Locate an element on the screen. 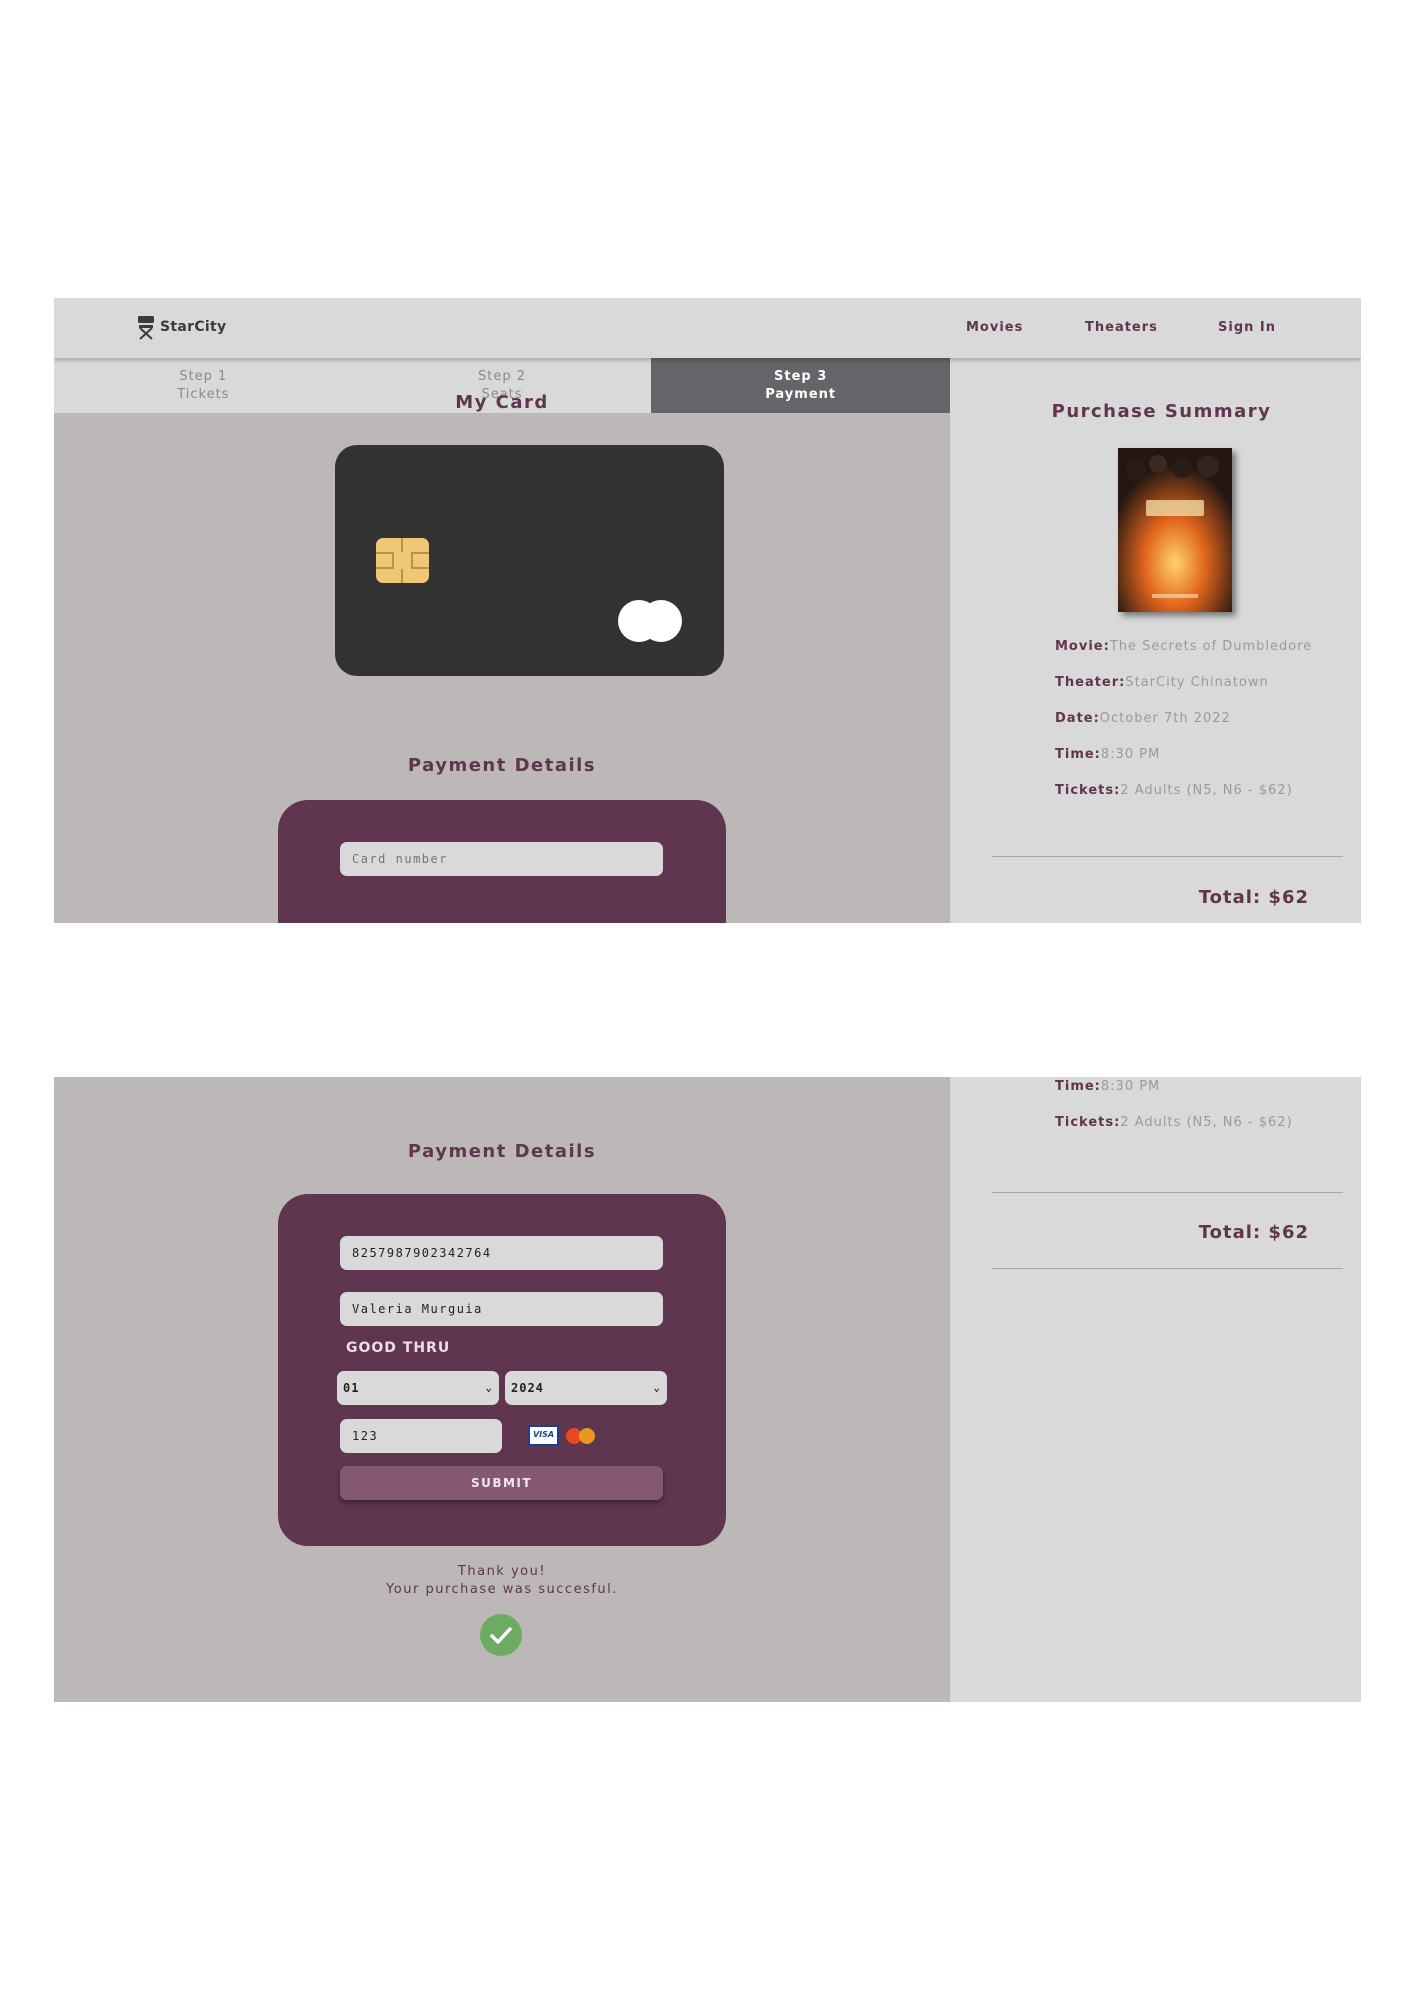 This screenshot has height=2000, width=1414. cardholder-name-input is located at coordinates (501, 1309).